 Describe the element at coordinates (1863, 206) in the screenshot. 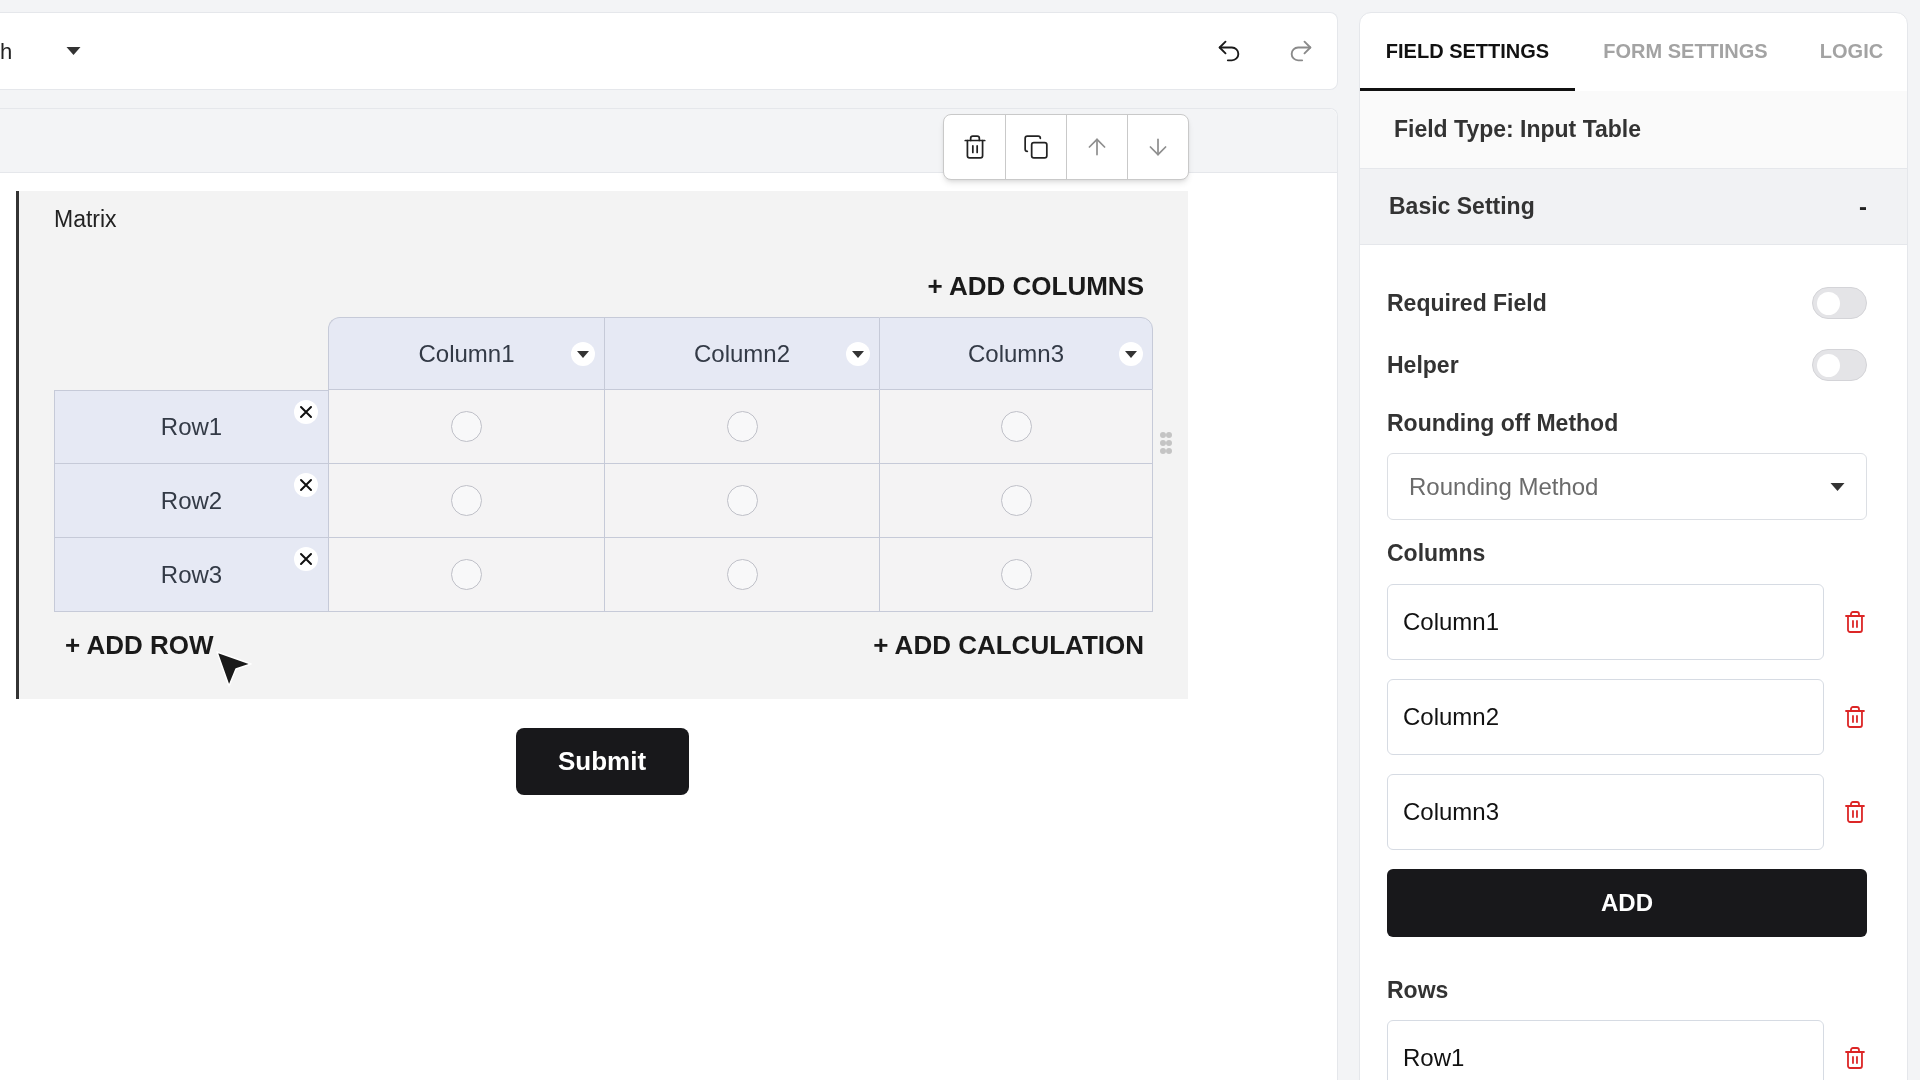

I see `collapse-toggle: -` at that location.